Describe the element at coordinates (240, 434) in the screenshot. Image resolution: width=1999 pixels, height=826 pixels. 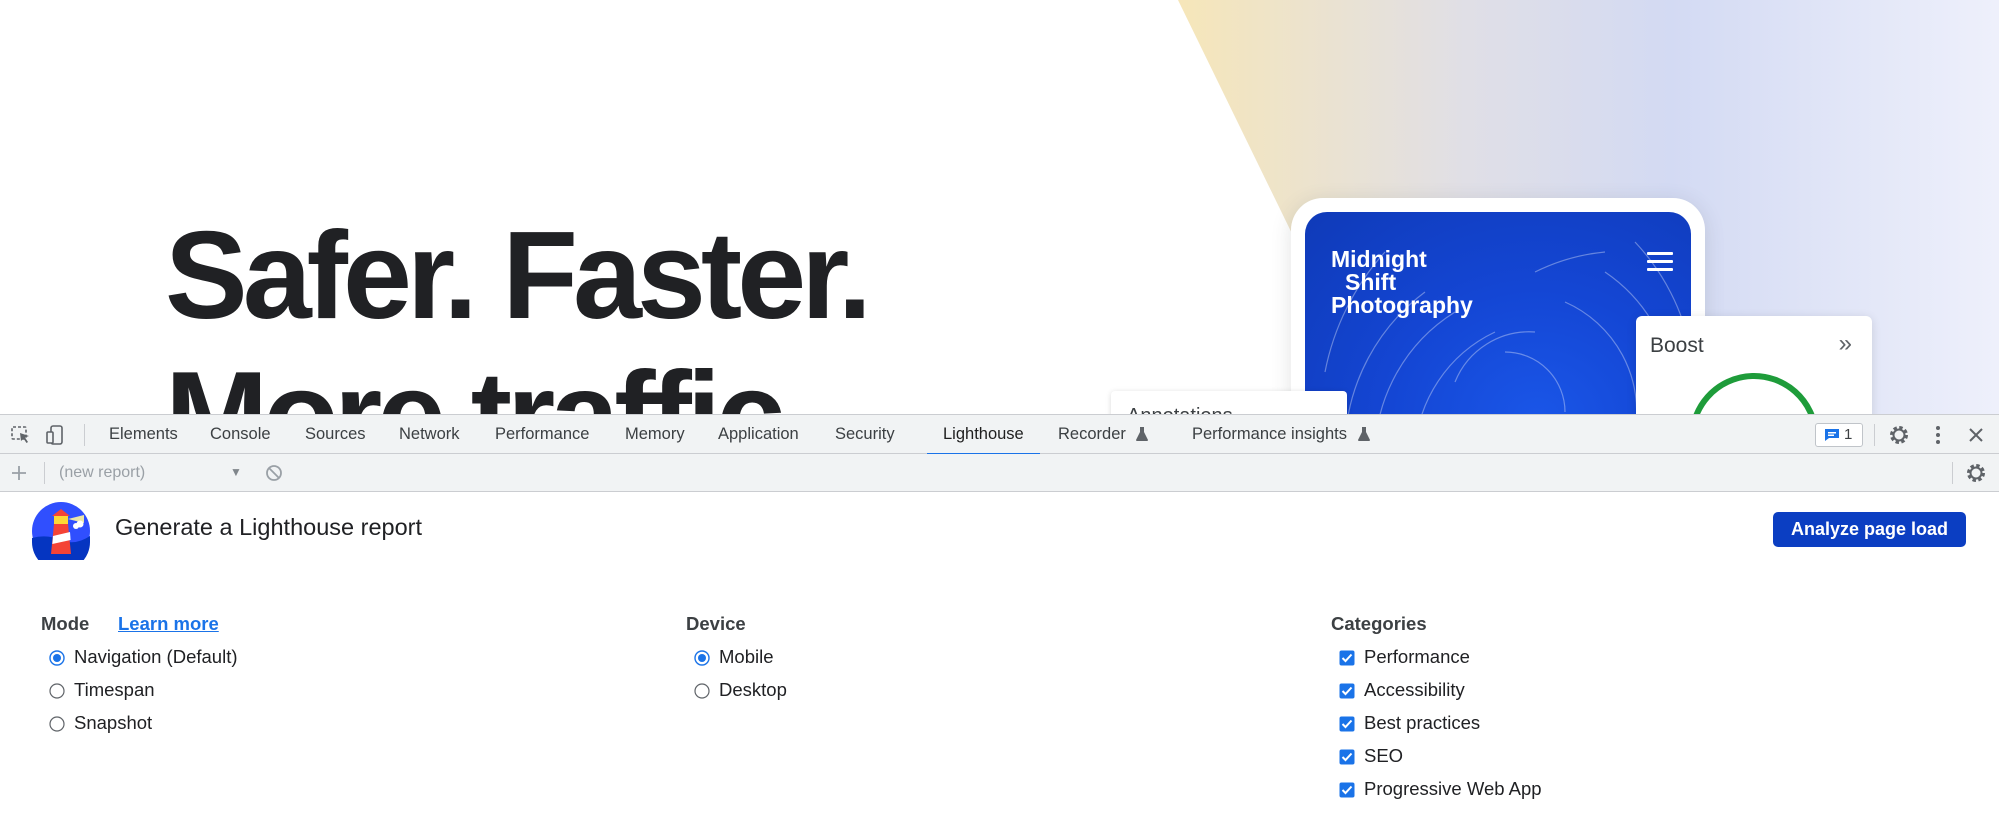
I see `tab-console: Console` at that location.